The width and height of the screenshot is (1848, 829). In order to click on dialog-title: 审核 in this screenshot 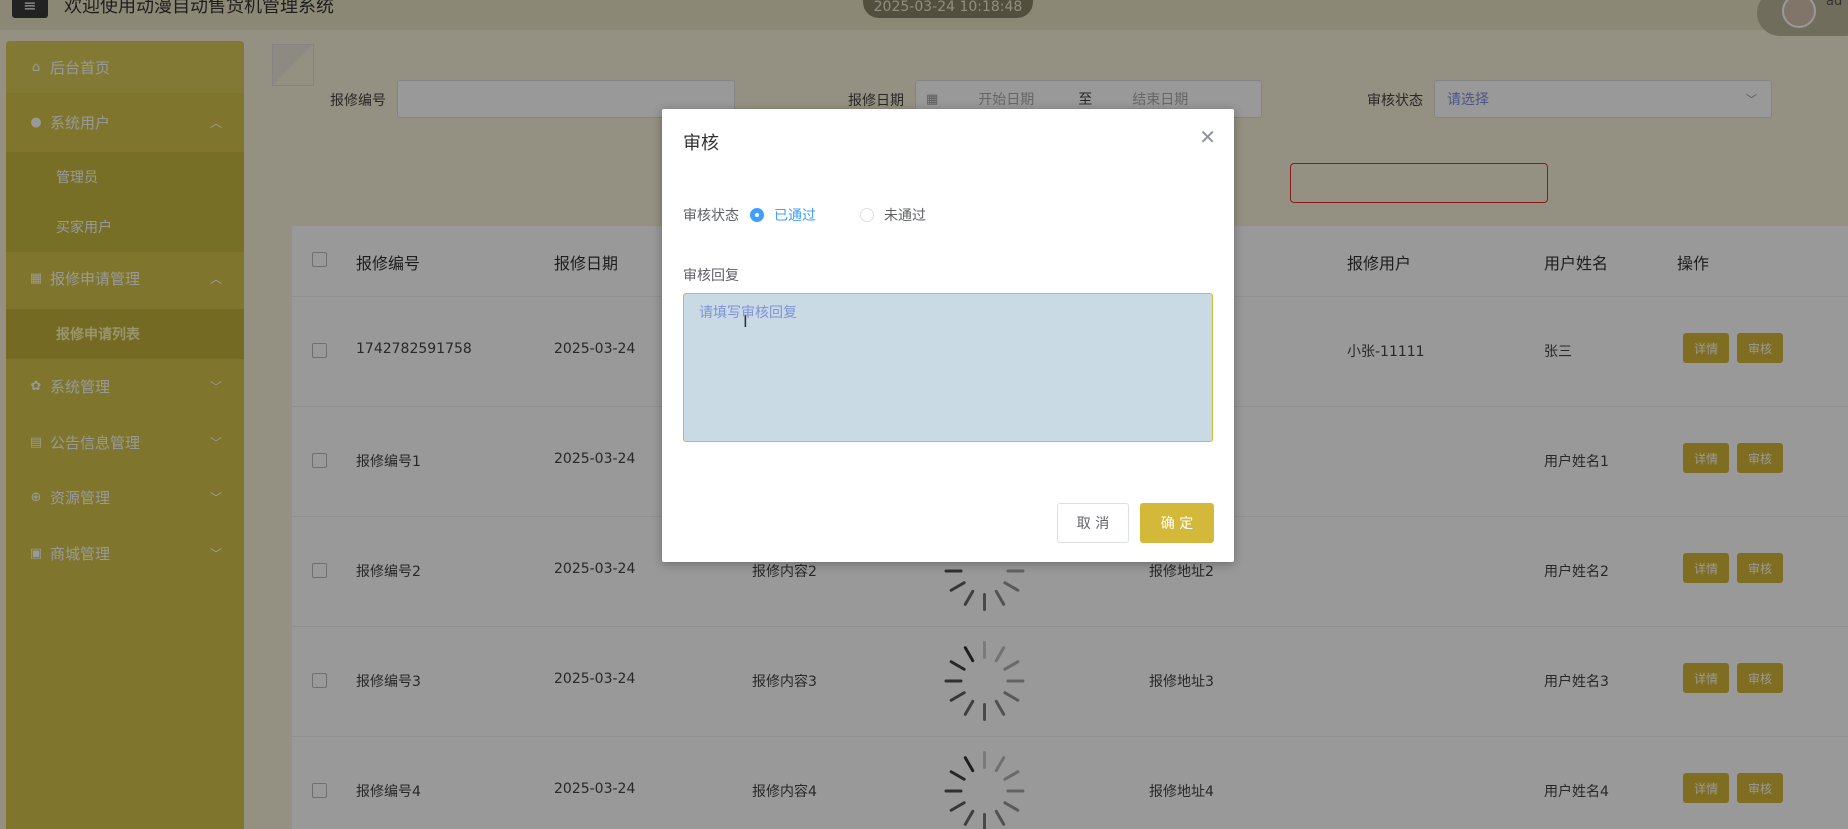, I will do `click(701, 143)`.